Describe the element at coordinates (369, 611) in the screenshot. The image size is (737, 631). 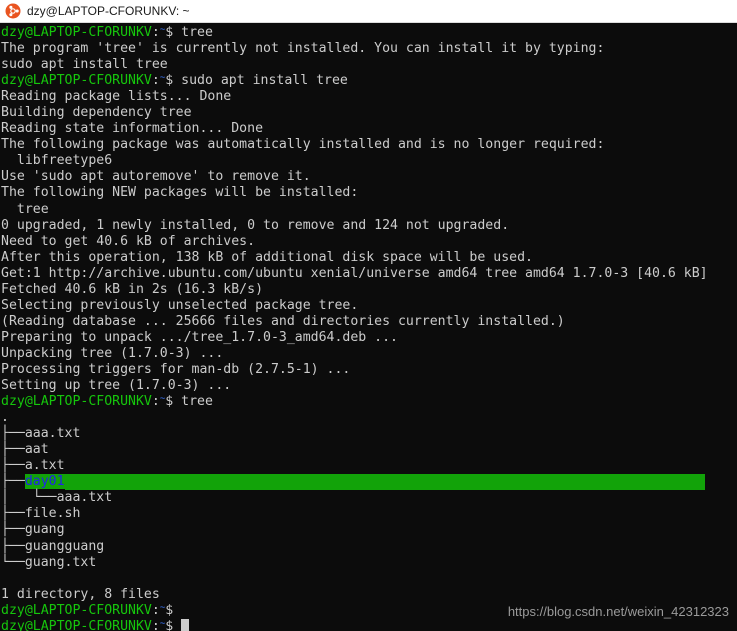
I see `prompt-line-4: dzy@LAPTOP-CFORUNKV:~$` at that location.